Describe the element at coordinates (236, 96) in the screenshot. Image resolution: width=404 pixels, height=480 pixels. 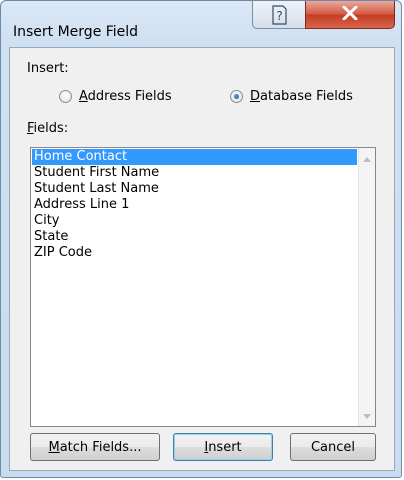
I see `radio-button-checked` at that location.